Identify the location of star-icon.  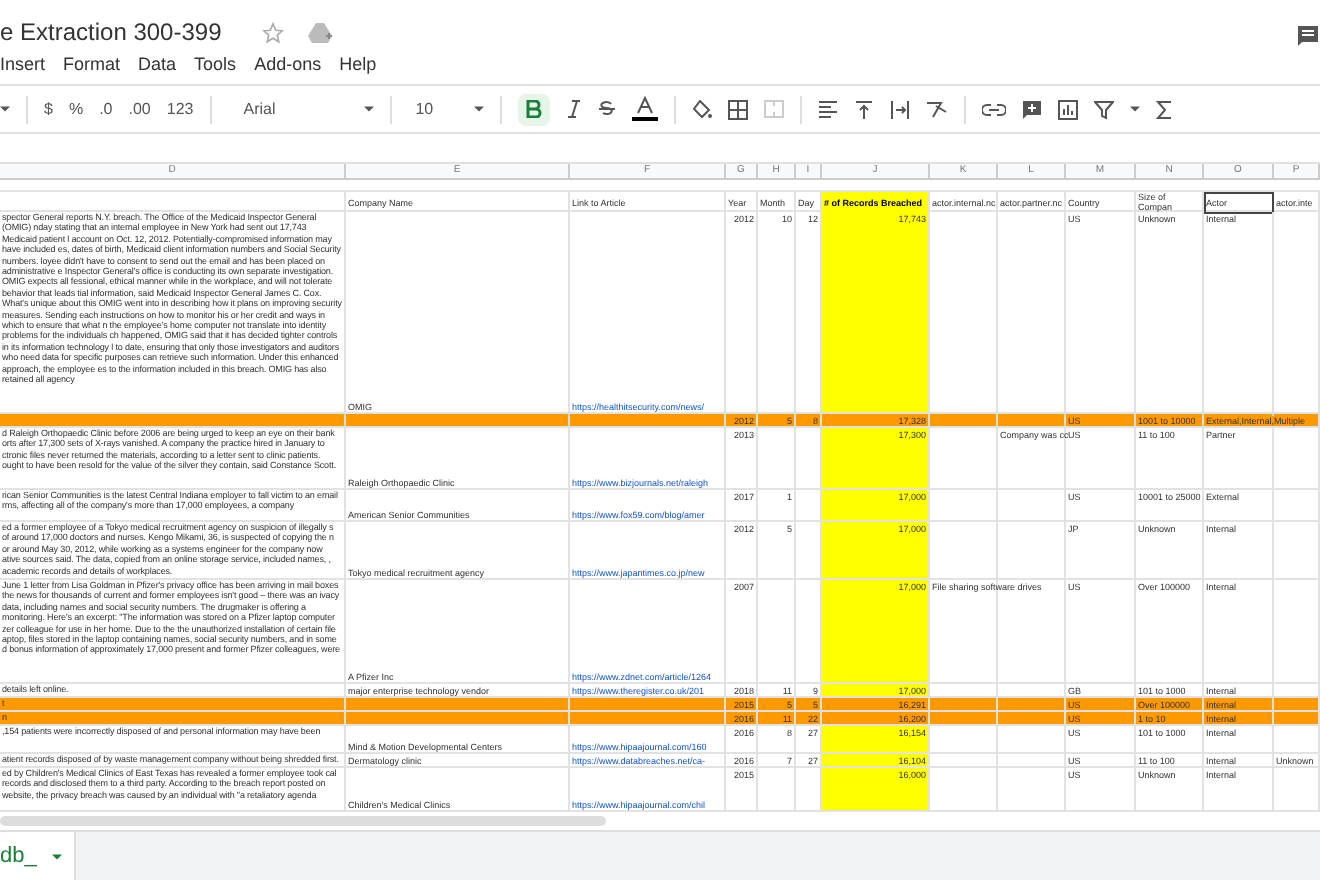
(272, 33).